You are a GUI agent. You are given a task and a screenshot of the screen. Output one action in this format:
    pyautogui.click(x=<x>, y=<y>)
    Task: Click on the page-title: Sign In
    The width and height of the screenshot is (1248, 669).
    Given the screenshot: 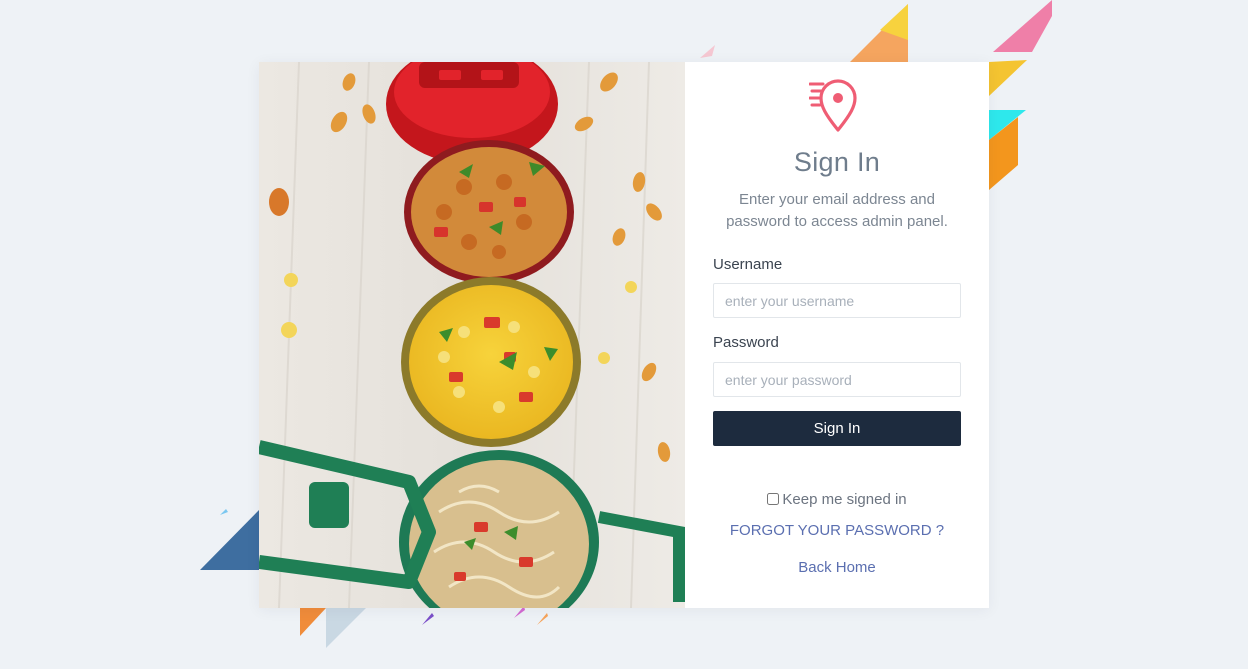 What is the action you would take?
    pyautogui.click(x=837, y=162)
    